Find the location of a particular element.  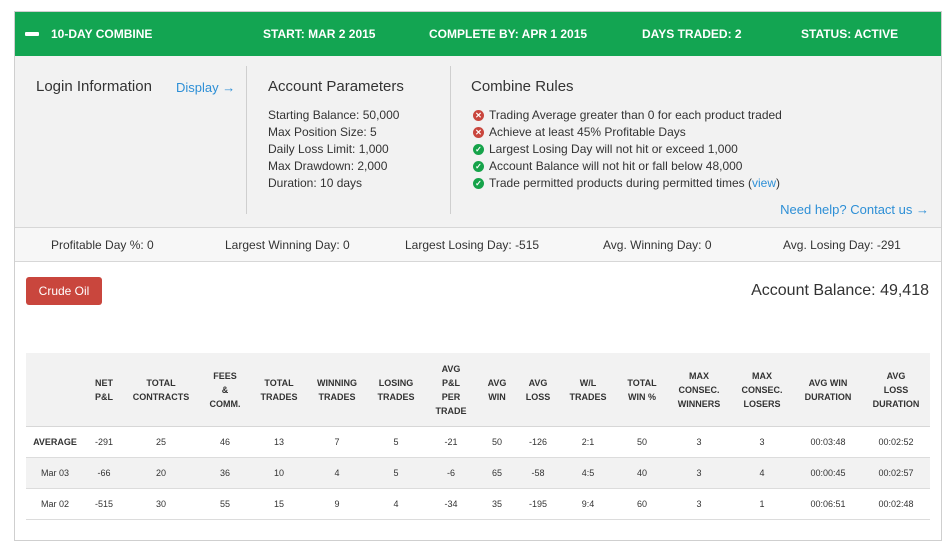

table-cell: -66 is located at coordinates (104, 473).